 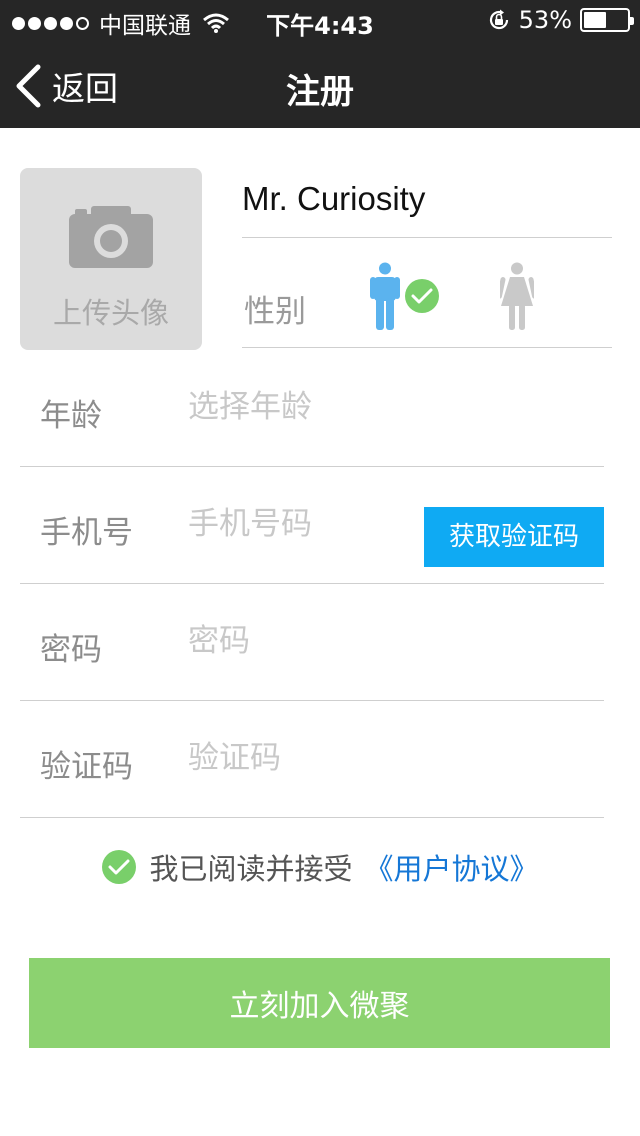 I want to click on phone-input, so click(x=303, y=524).